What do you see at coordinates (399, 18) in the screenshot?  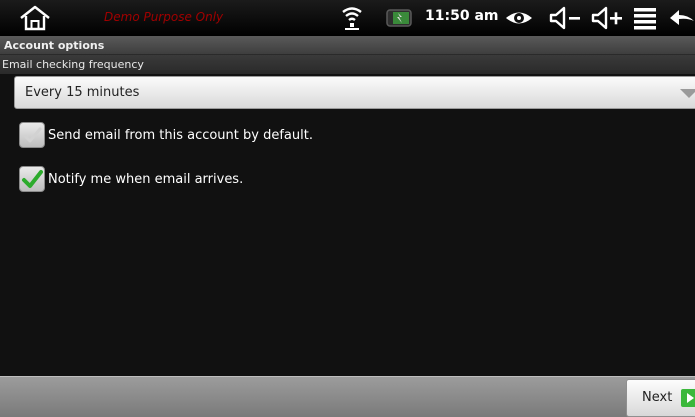 I see `battery-icon` at bounding box center [399, 18].